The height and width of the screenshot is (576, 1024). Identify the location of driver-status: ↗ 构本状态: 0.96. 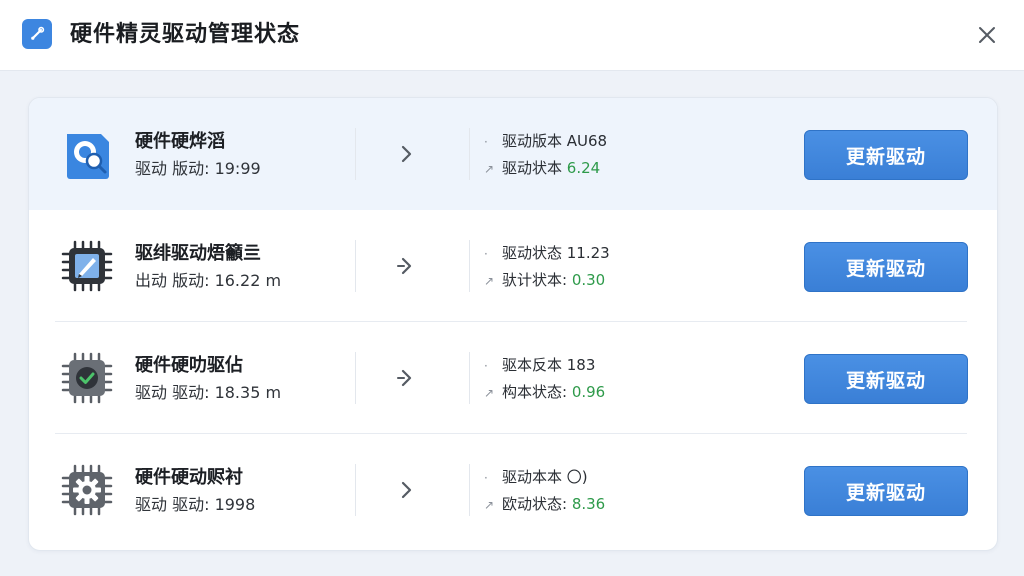
(544, 392).